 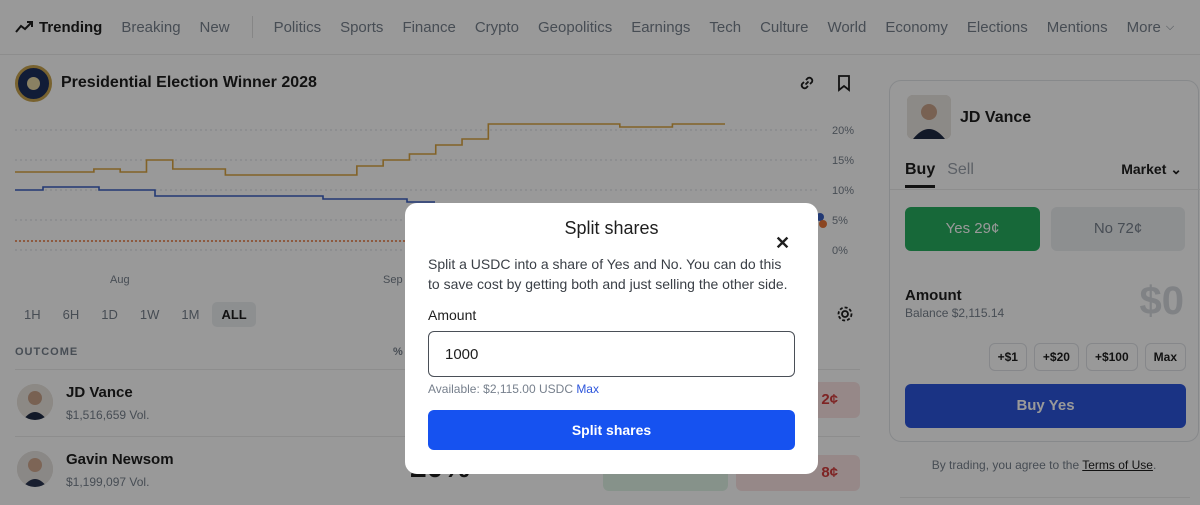 What do you see at coordinates (782, 243) in the screenshot?
I see `close-icon: ✕` at bounding box center [782, 243].